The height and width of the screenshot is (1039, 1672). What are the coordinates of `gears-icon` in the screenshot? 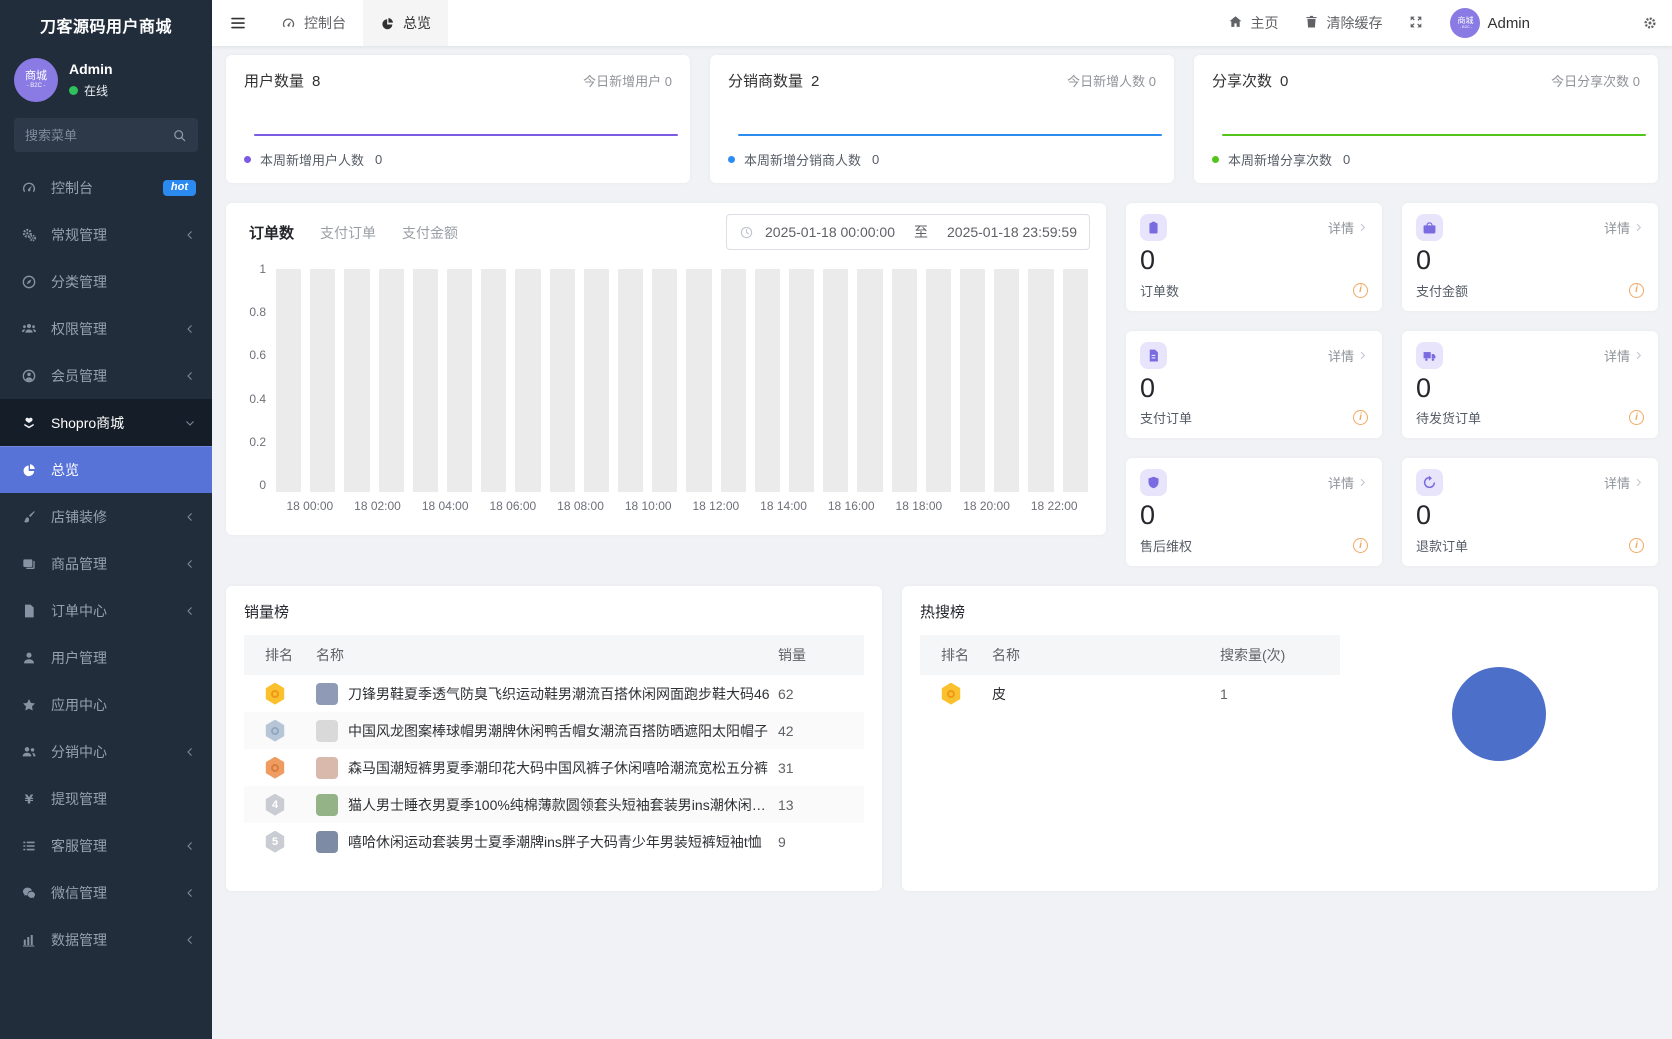 It's located at (29, 235).